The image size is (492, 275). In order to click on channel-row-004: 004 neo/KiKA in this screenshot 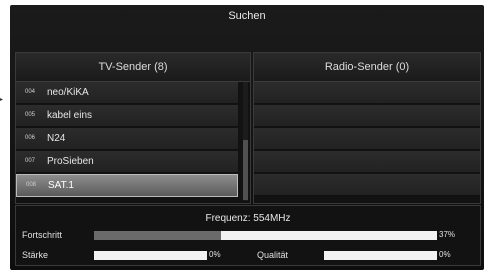, I will do `click(127, 93)`.